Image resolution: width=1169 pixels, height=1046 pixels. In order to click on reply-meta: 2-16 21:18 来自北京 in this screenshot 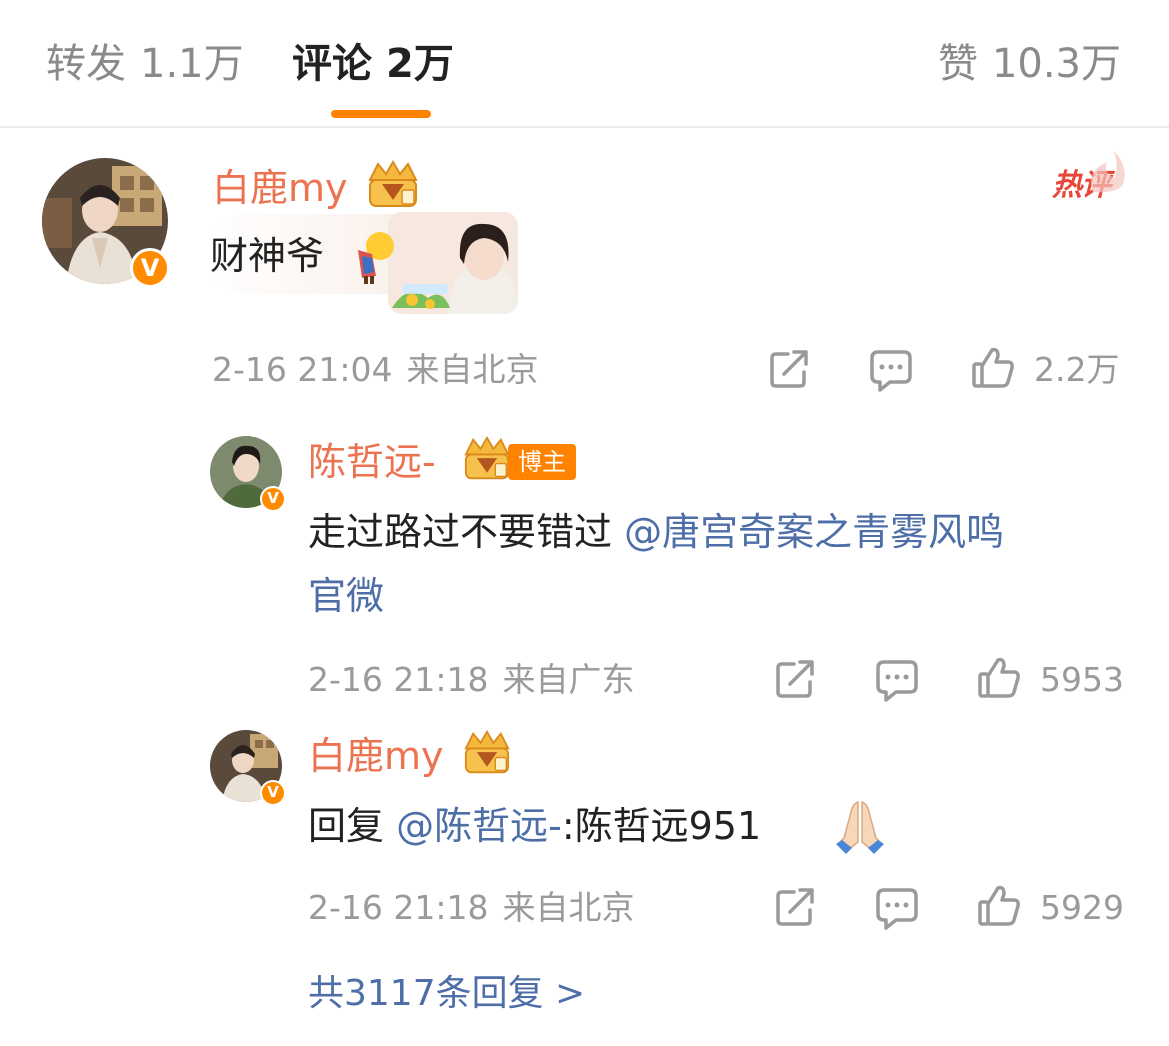, I will do `click(471, 908)`.